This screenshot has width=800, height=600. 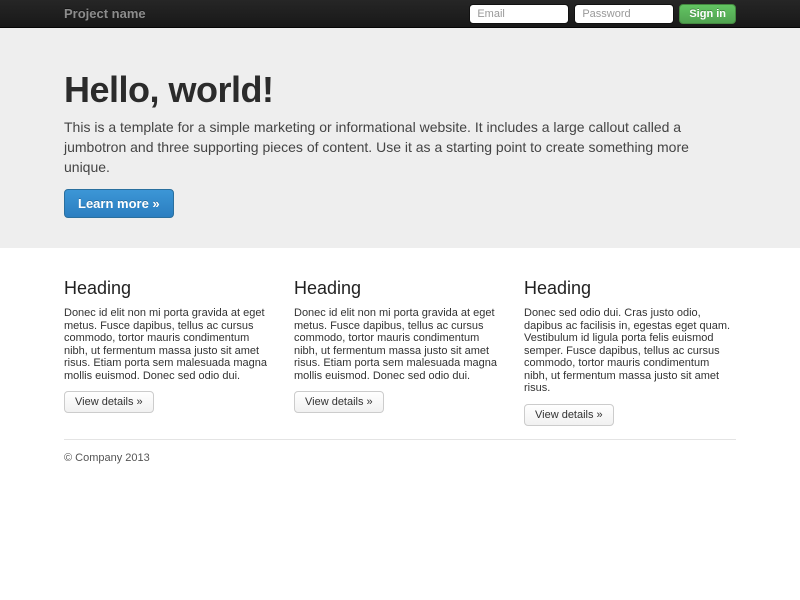 I want to click on copyright-text: © Company 2013, so click(x=107, y=457).